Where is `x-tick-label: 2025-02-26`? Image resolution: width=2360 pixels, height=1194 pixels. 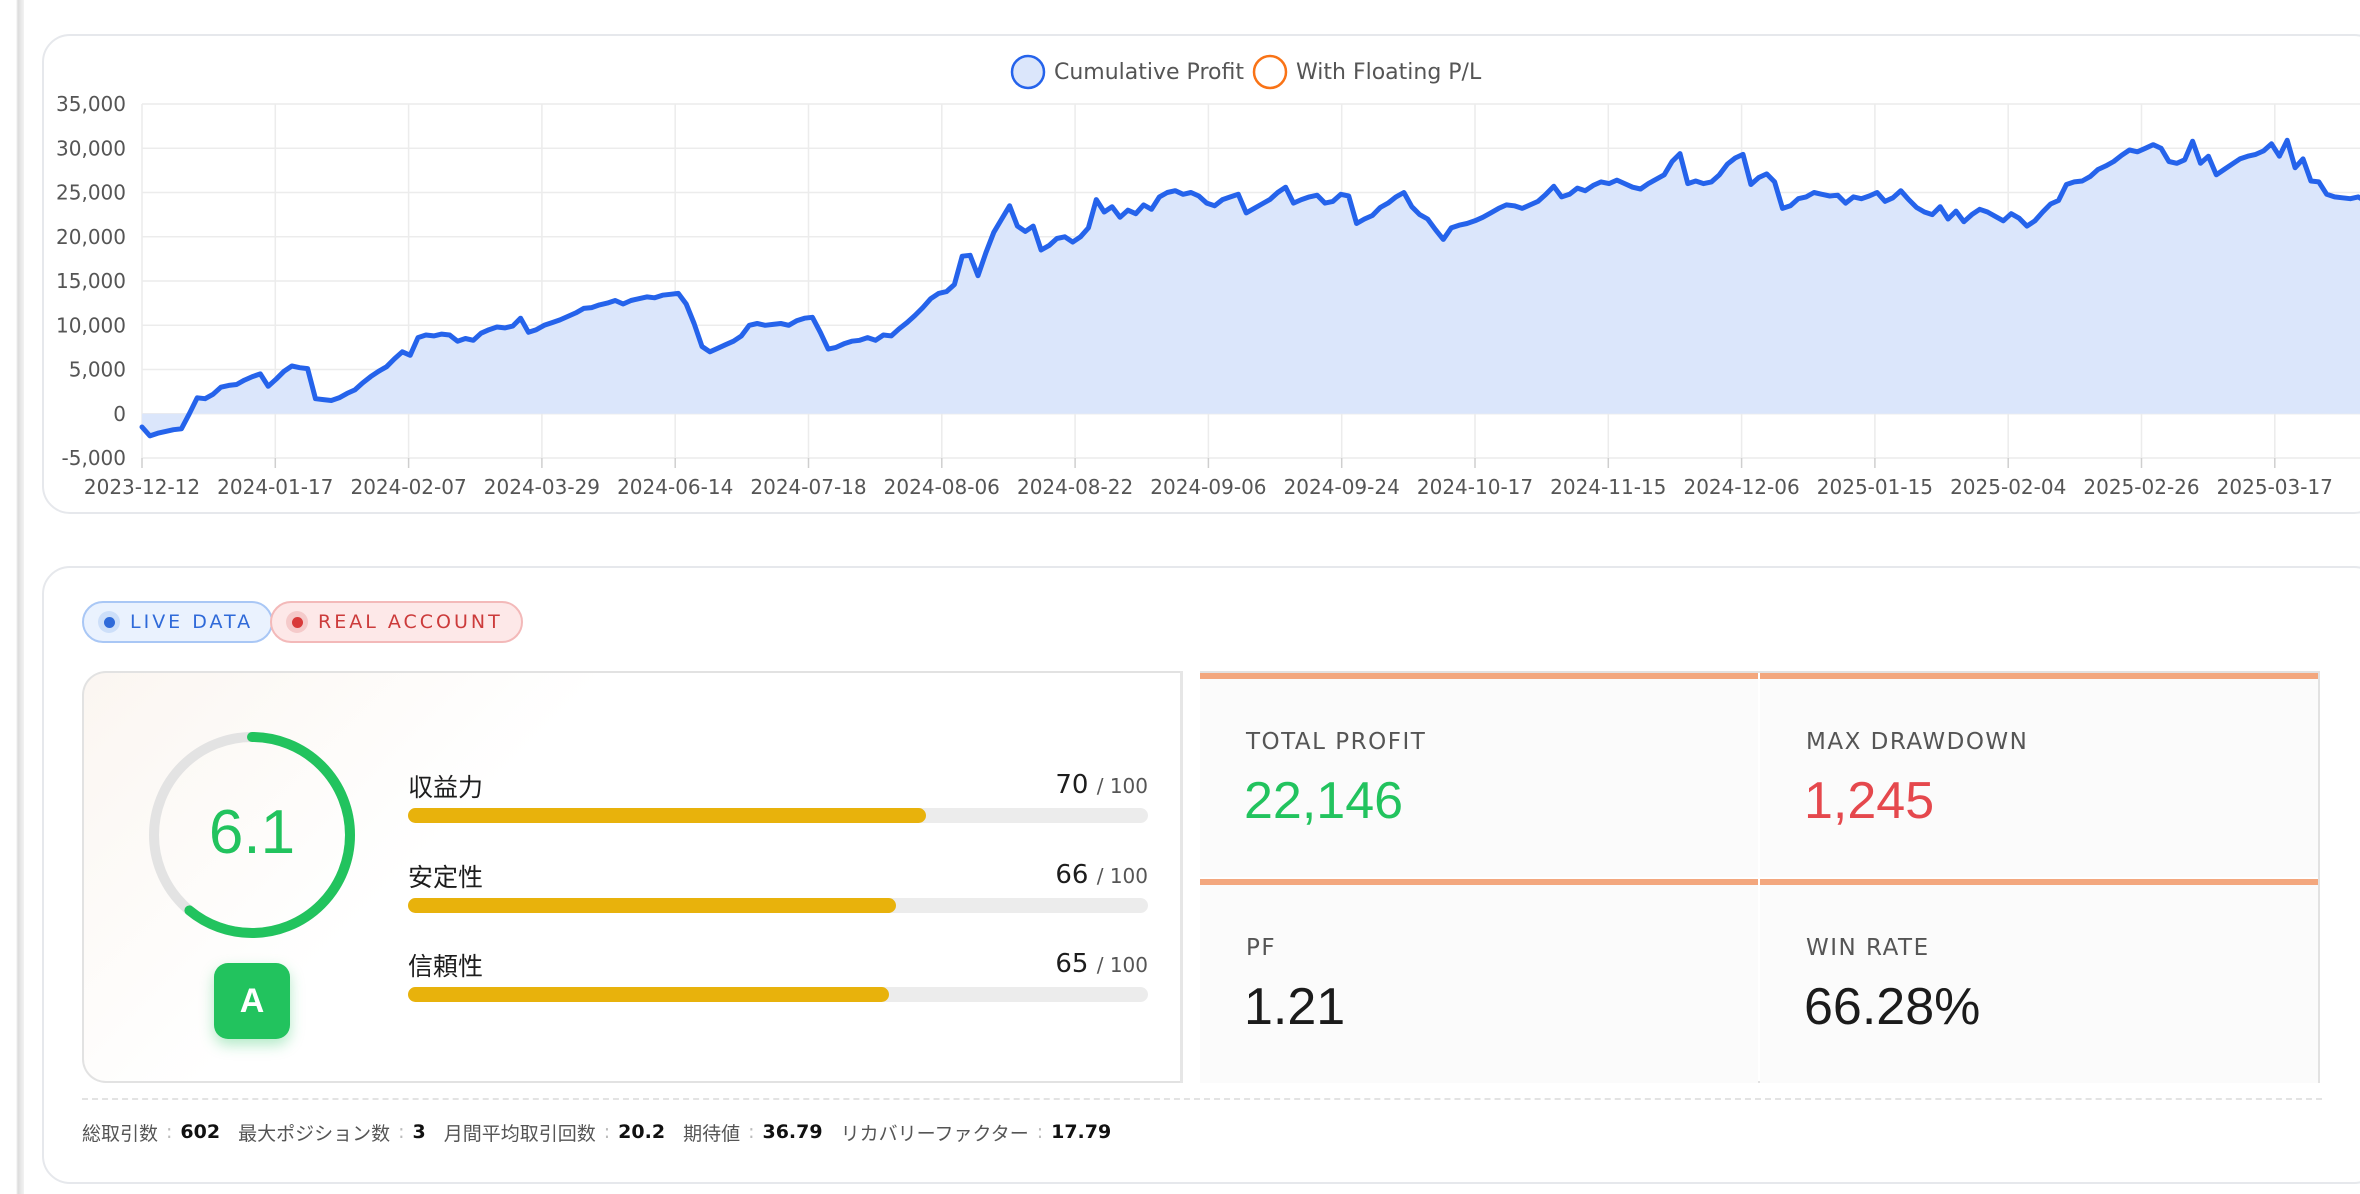
x-tick-label: 2025-02-26 is located at coordinates (2141, 487).